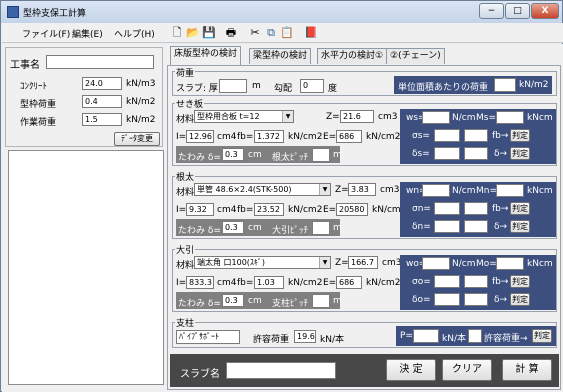  Describe the element at coordinates (321, 155) in the screenshot. I see `sheathing-pitch-input` at that location.